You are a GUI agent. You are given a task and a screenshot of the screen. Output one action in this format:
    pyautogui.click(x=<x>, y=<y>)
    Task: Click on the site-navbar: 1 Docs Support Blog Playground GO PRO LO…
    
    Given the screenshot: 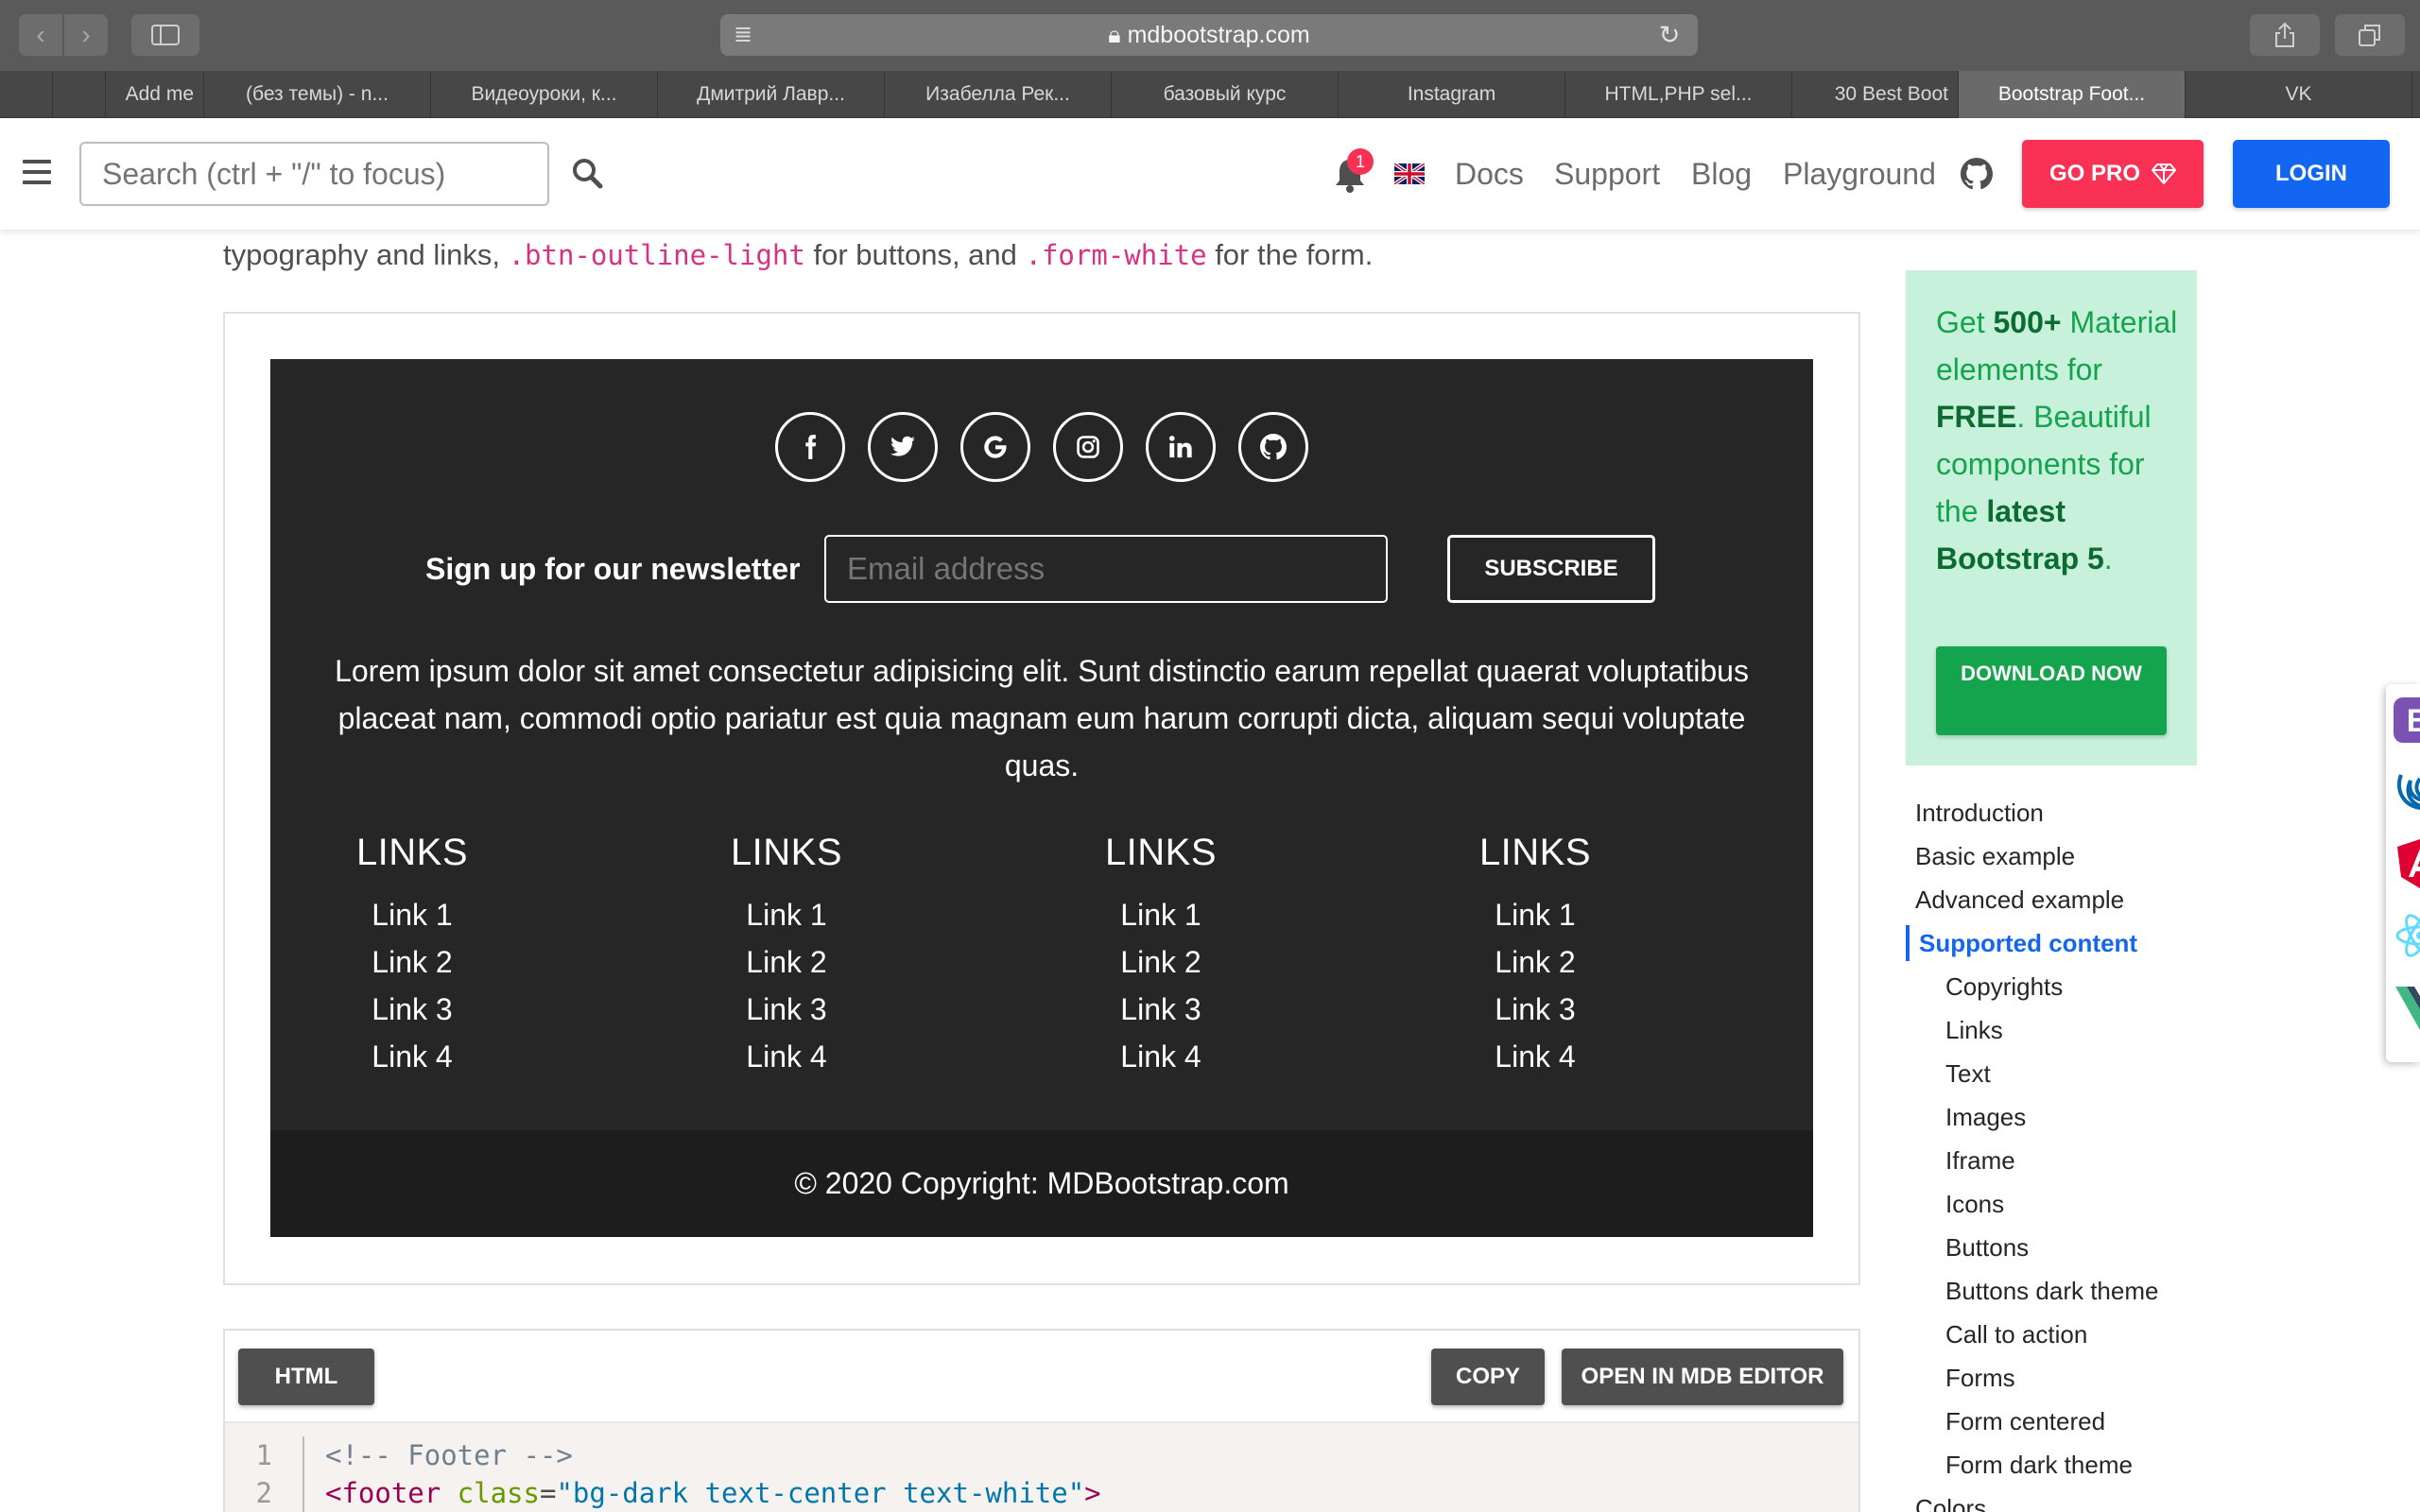 What is the action you would take?
    pyautogui.click(x=1210, y=174)
    